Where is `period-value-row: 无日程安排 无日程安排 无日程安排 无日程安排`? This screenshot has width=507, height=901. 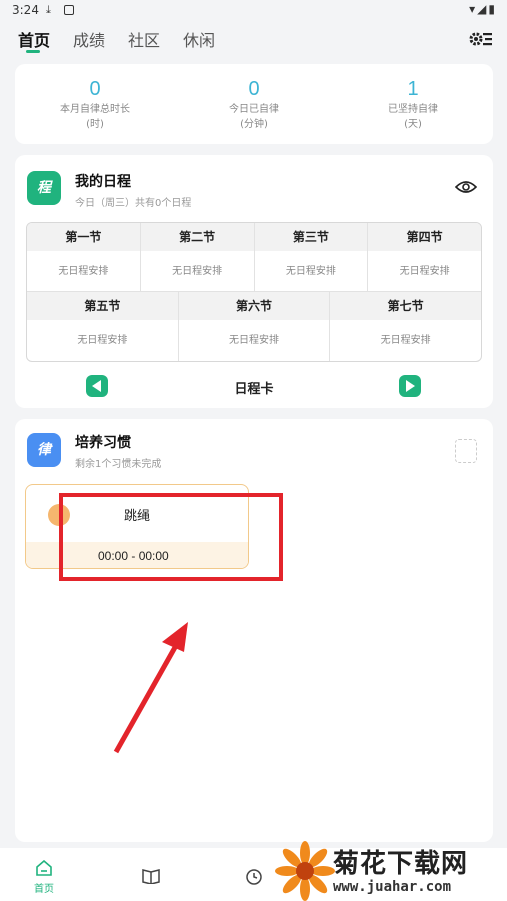
period-value-row: 无日程安排 无日程安排 无日程安排 无日程安排 is located at coordinates (254, 271).